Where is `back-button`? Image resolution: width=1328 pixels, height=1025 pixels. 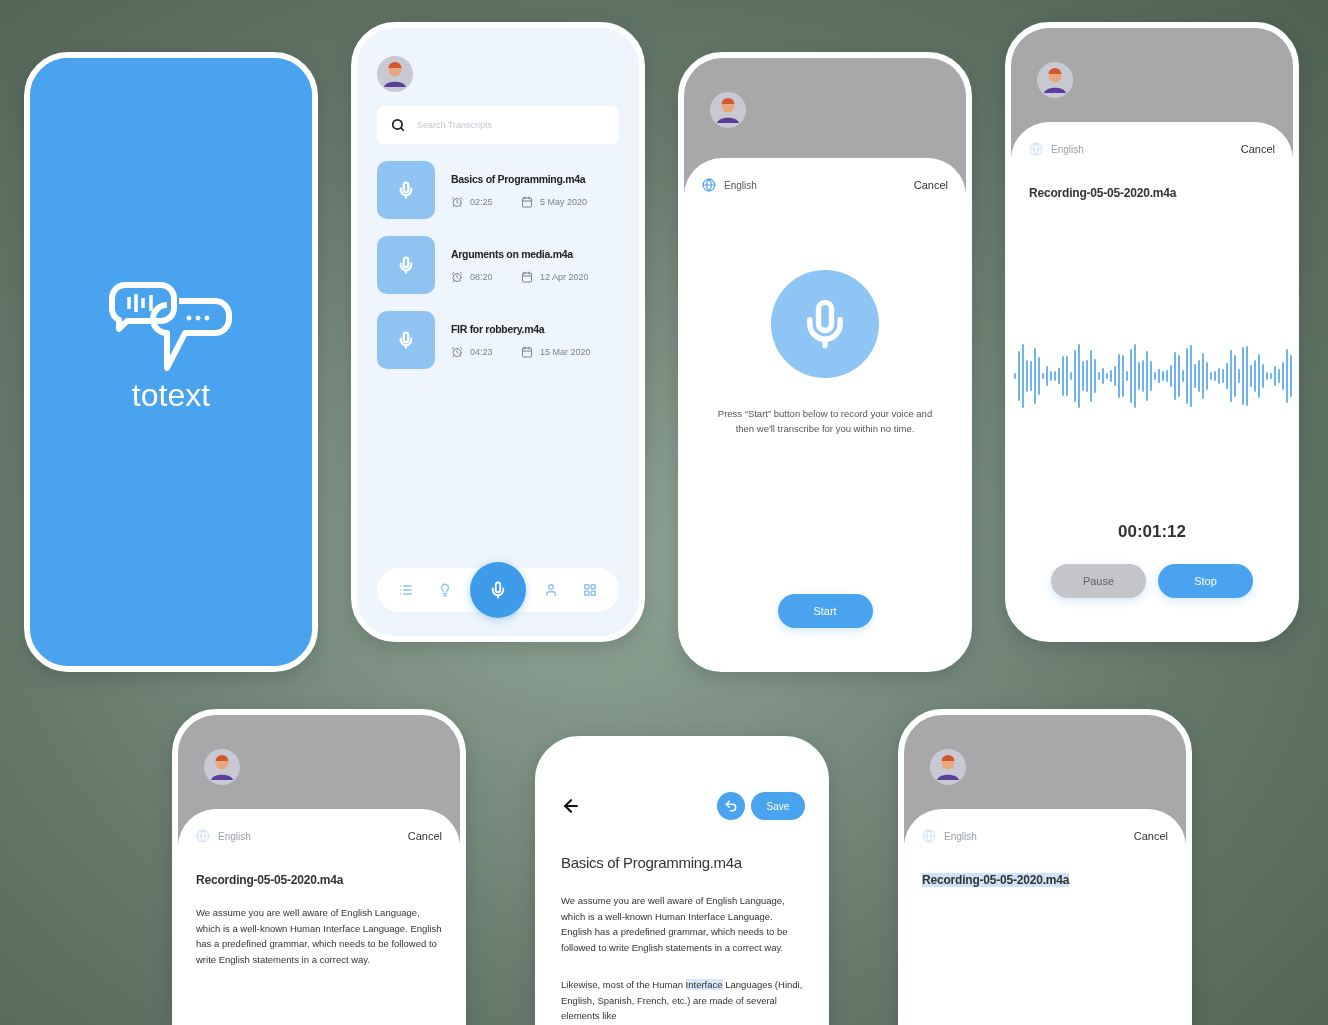 back-button is located at coordinates (571, 806).